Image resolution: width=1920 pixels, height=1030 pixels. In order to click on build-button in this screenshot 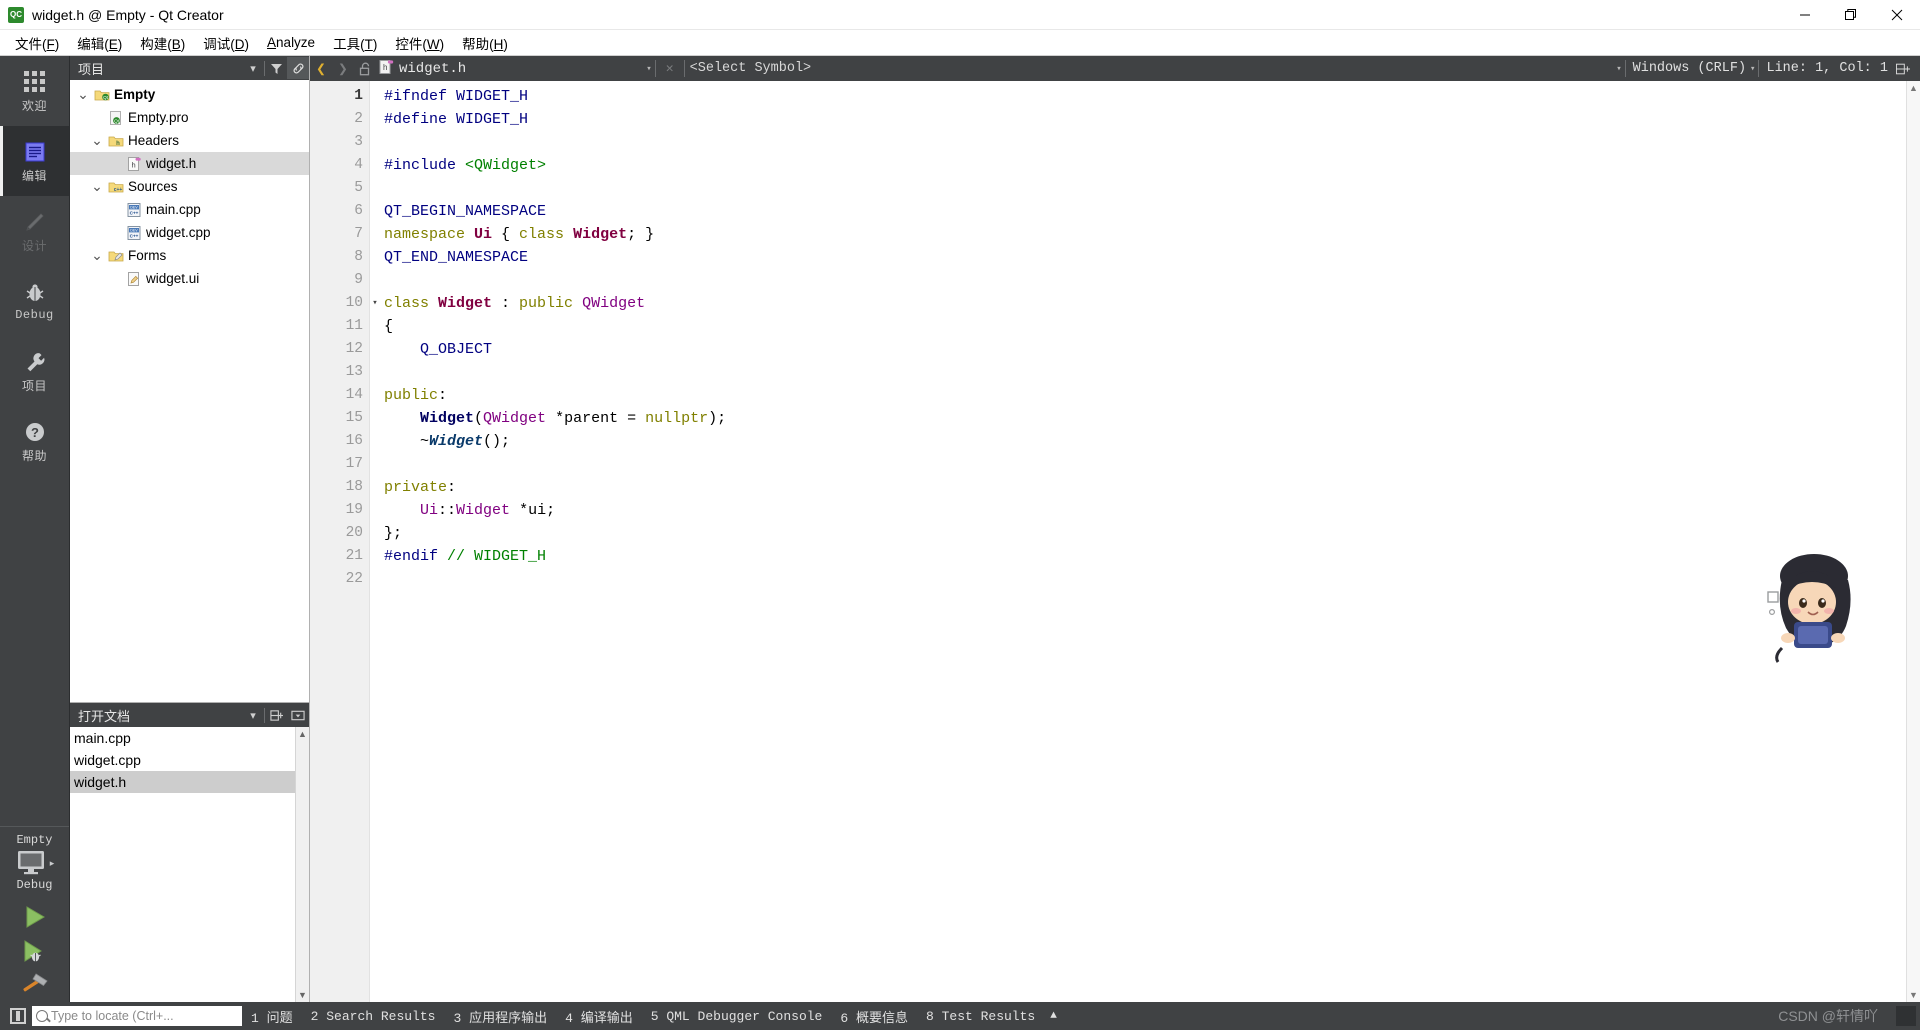, I will do `click(34, 985)`.